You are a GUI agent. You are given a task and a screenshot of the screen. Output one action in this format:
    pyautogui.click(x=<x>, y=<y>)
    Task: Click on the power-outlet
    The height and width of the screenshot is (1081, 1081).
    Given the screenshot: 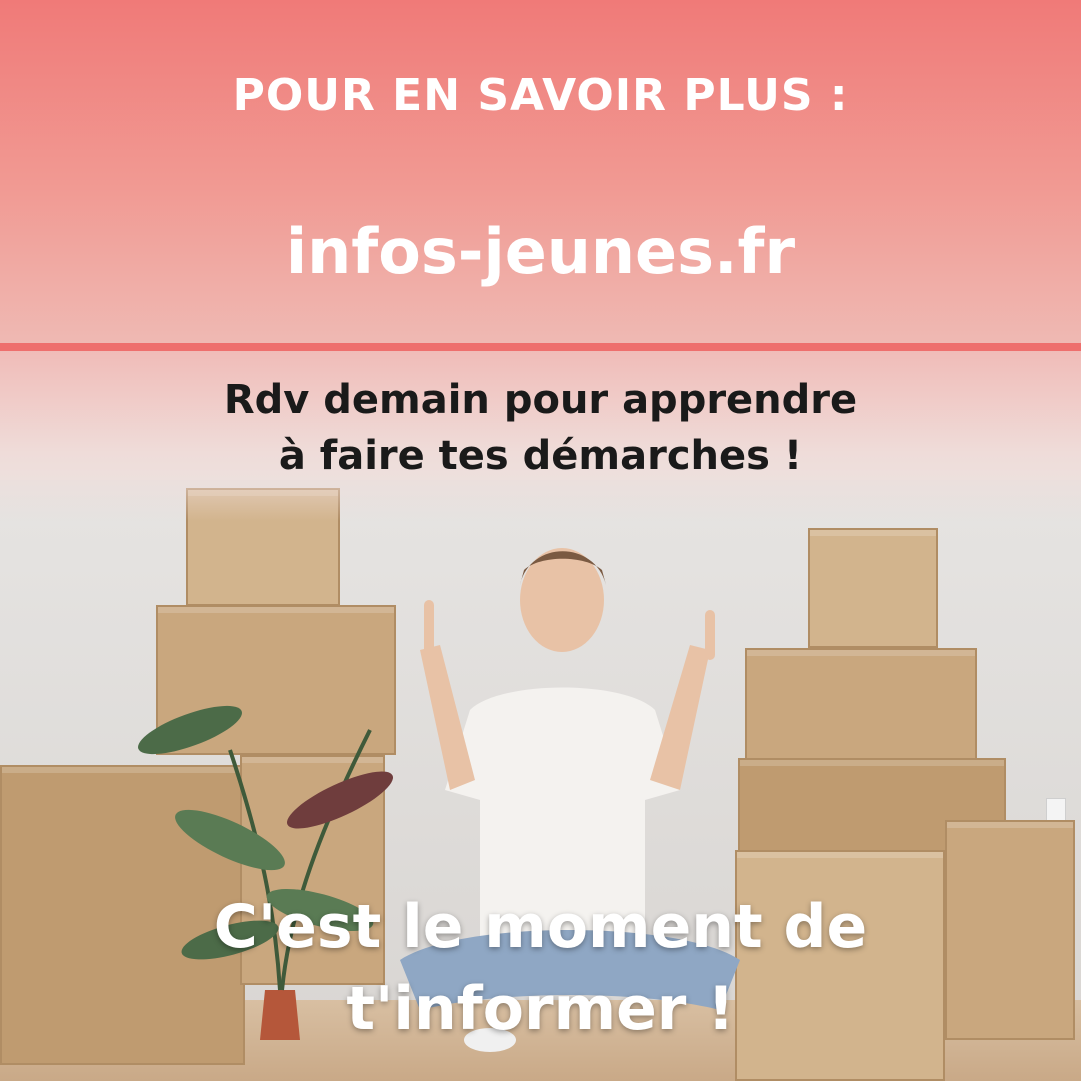 What is the action you would take?
    pyautogui.click(x=1056, y=810)
    